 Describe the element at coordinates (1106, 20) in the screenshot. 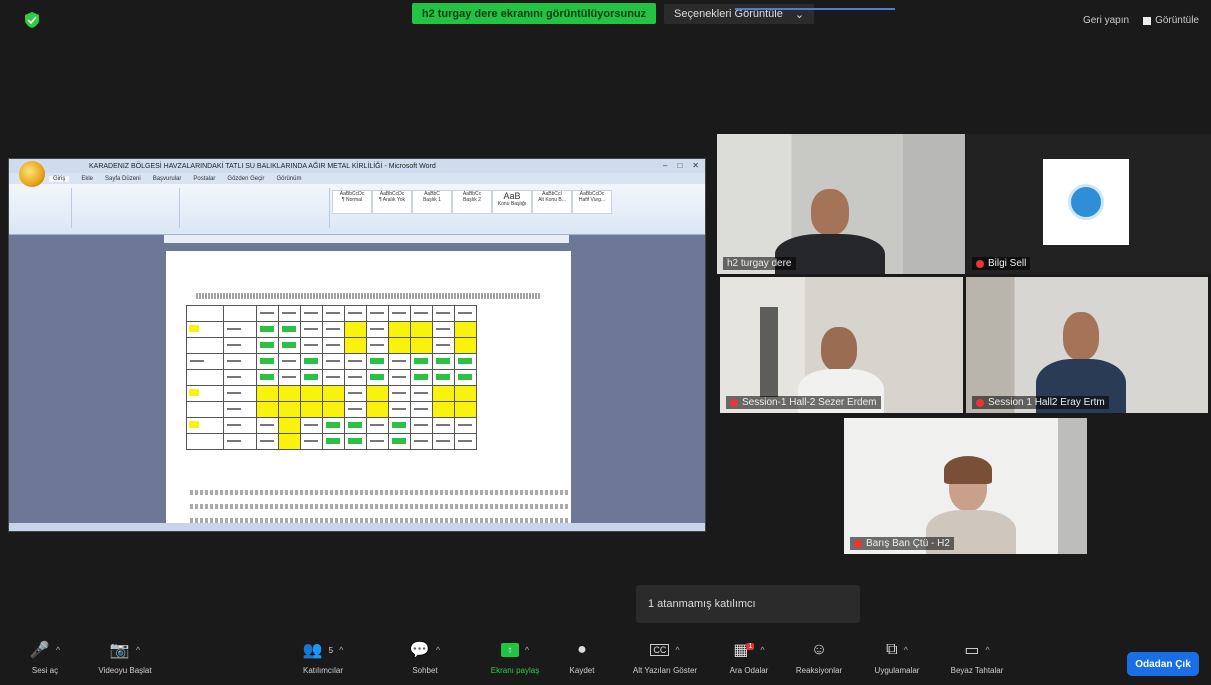

I see `exit-fullscreen-button: Geri yapın` at that location.